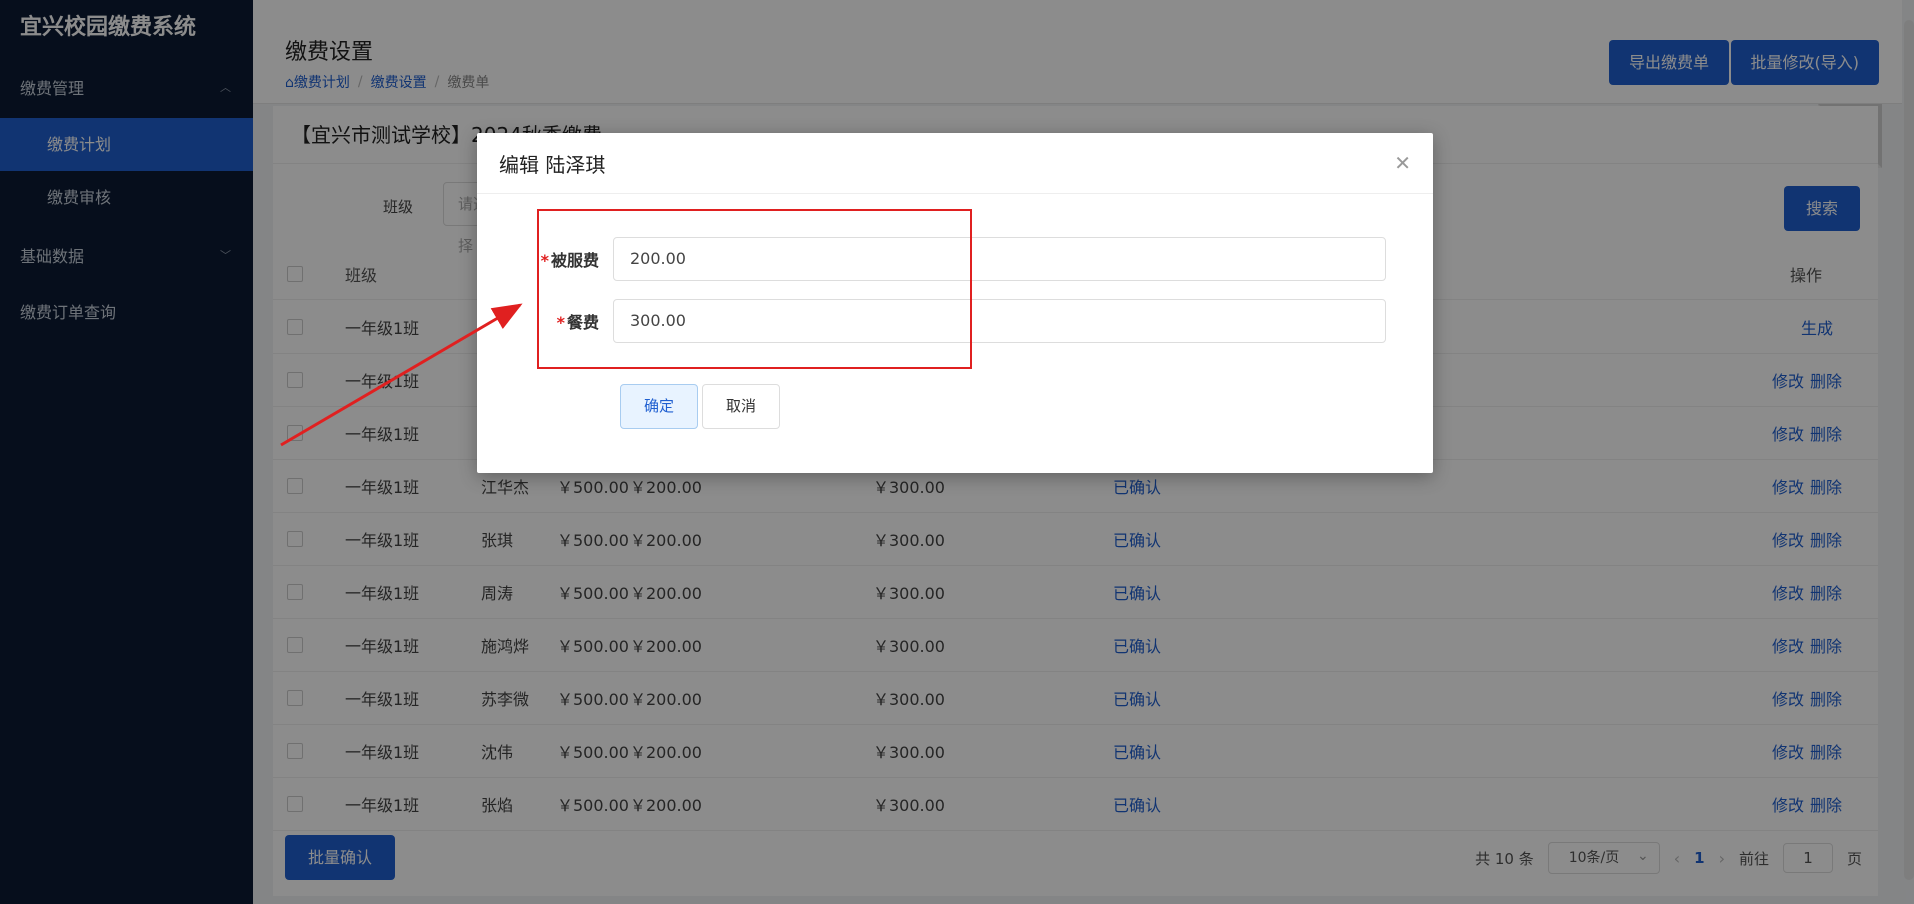 The image size is (1914, 904). Describe the element at coordinates (401, 375) in the screenshot. I see `annotation-arrow` at that location.